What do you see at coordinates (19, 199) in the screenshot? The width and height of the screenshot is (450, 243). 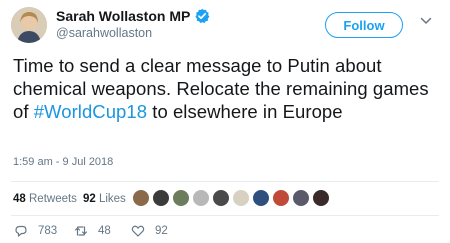 I see `retweets-count: 48` at bounding box center [19, 199].